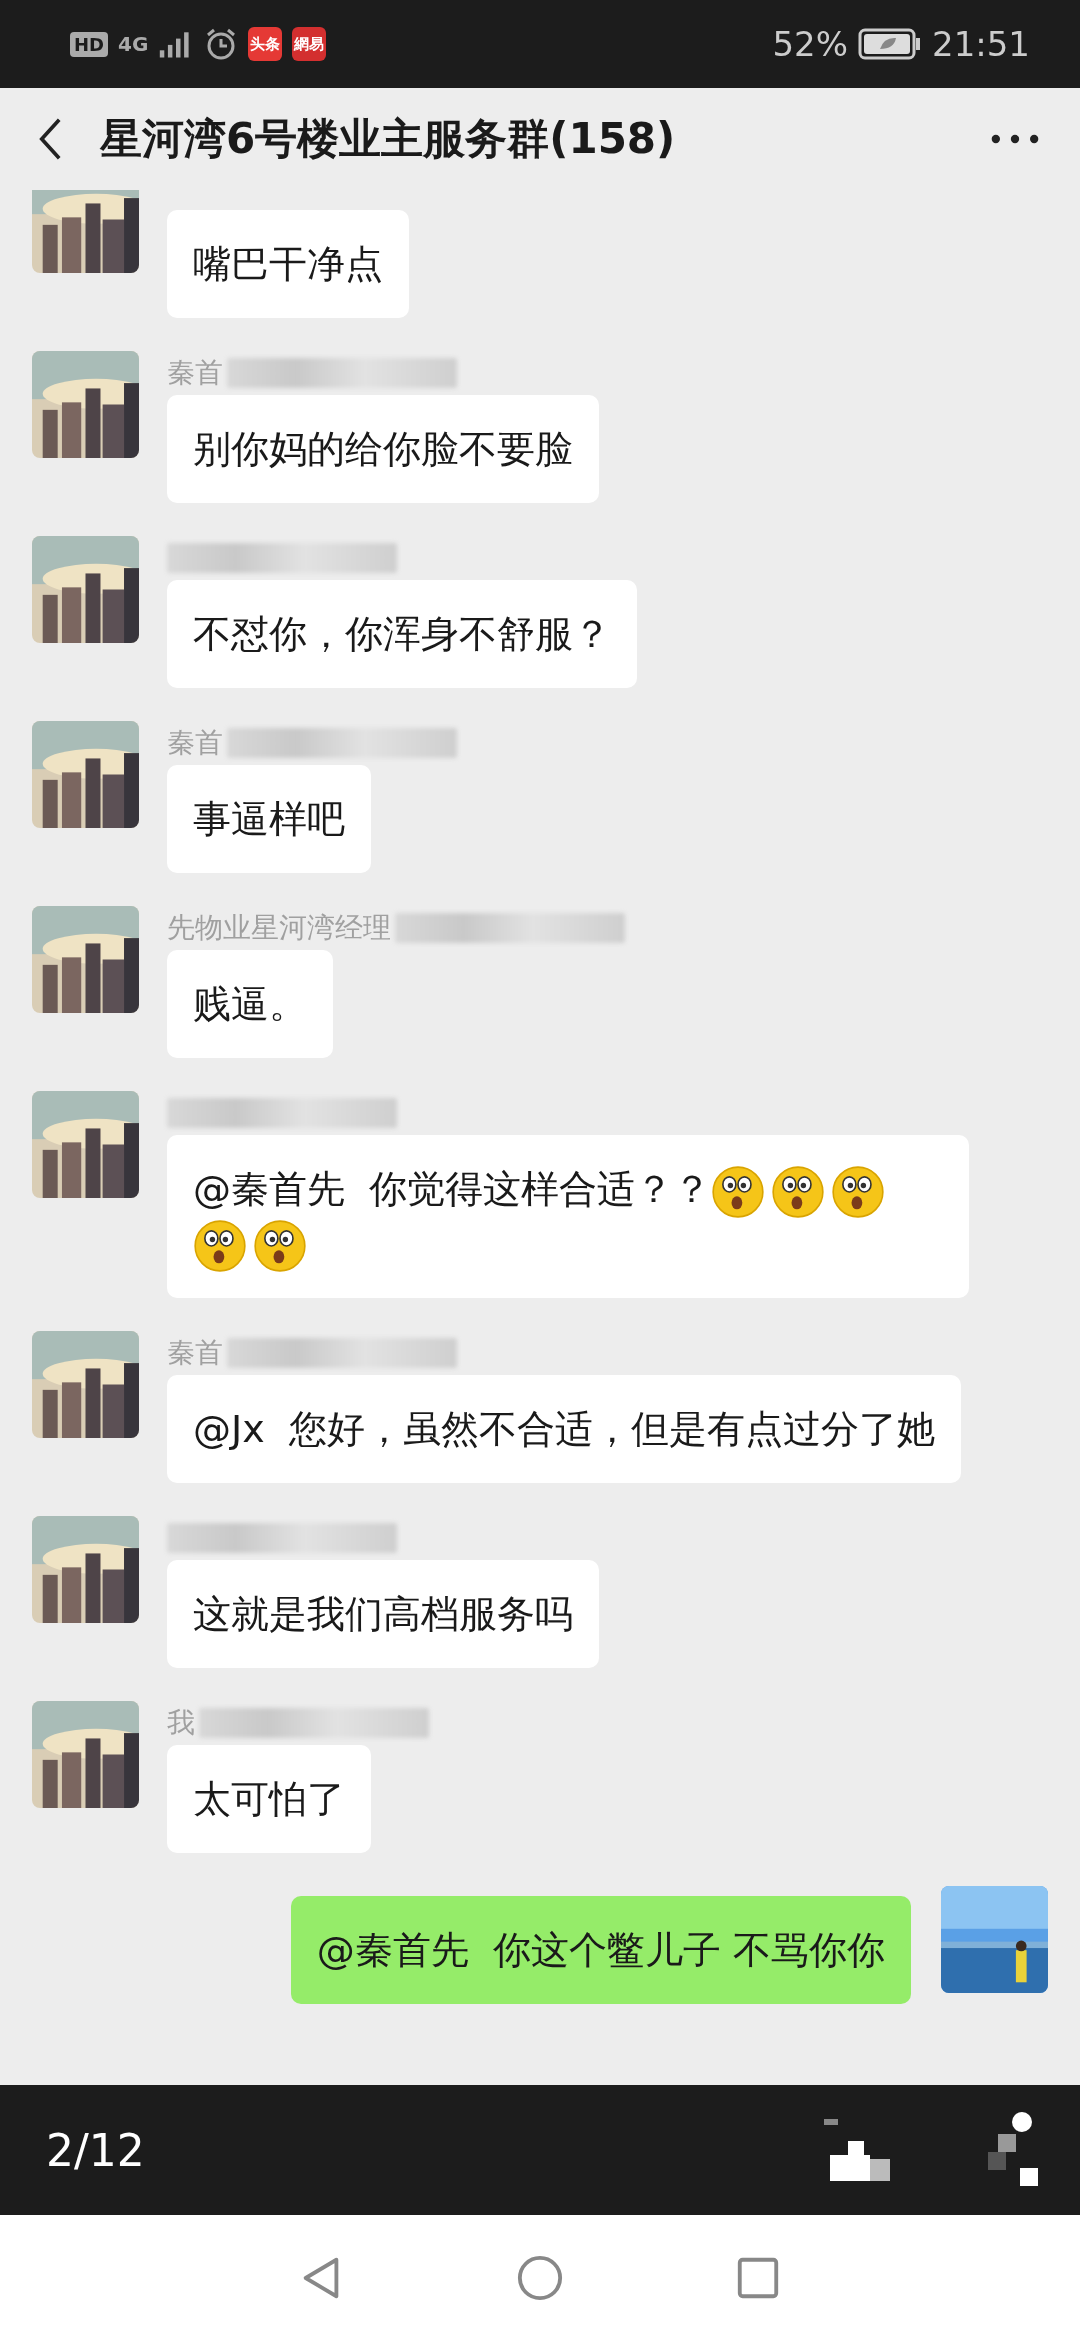 The image size is (1080, 2340). I want to click on message-text: @秦首先 你这个鳖儿子 不骂你你, so click(600, 1949).